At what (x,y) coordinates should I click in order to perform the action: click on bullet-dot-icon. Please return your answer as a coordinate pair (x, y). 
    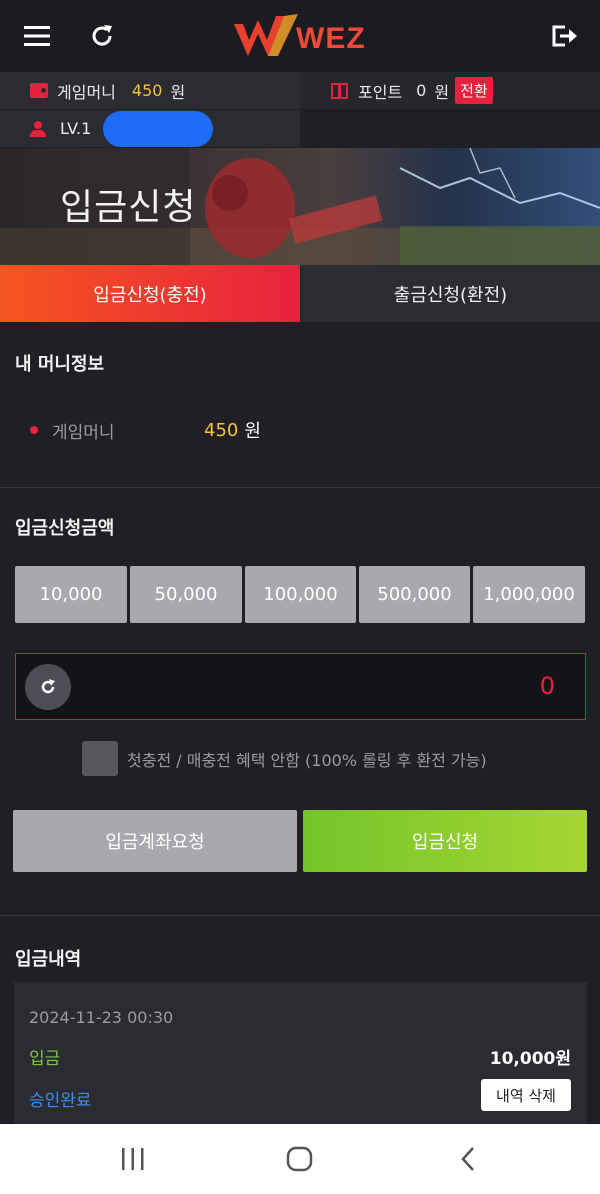
    Looking at the image, I should click on (34, 430).